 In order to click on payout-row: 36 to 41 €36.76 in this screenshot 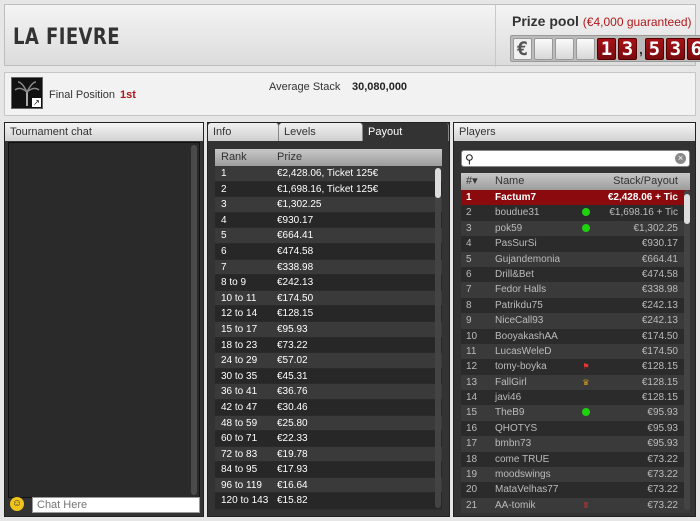, I will do `click(328, 392)`.